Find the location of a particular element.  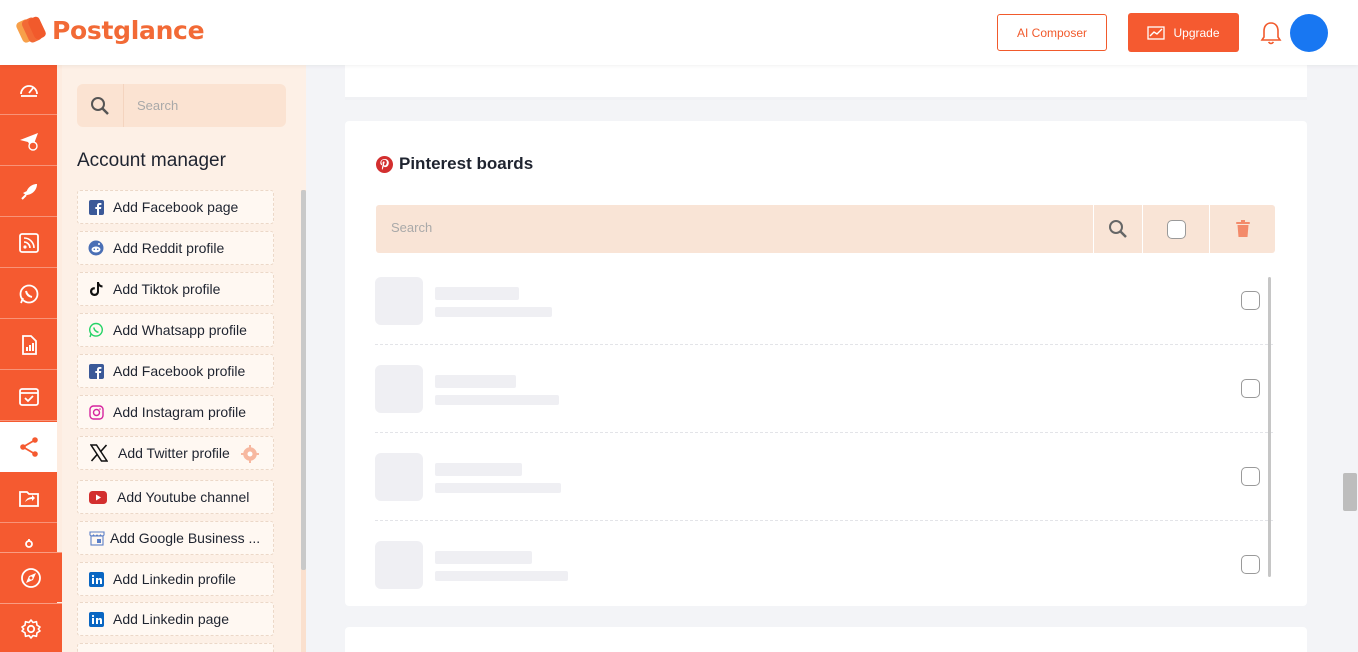

account-item-label: Add Facebook profile is located at coordinates (179, 371).